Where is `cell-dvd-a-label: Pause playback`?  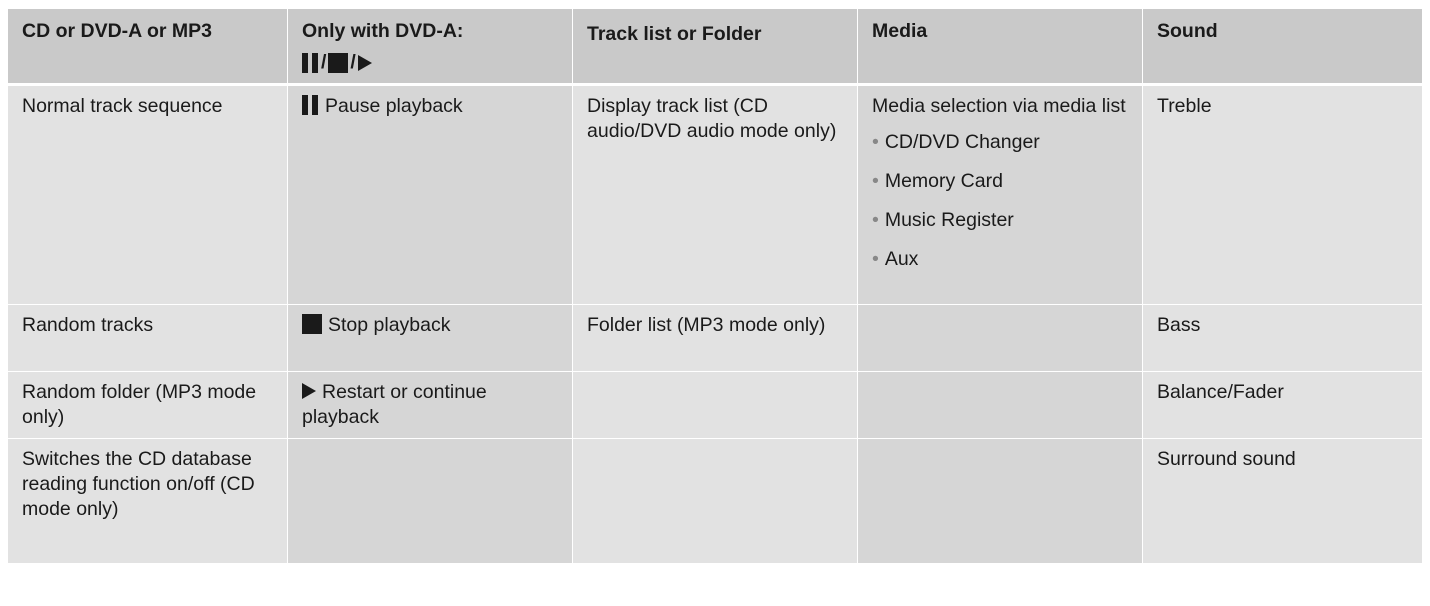 cell-dvd-a-label: Pause playback is located at coordinates (394, 106).